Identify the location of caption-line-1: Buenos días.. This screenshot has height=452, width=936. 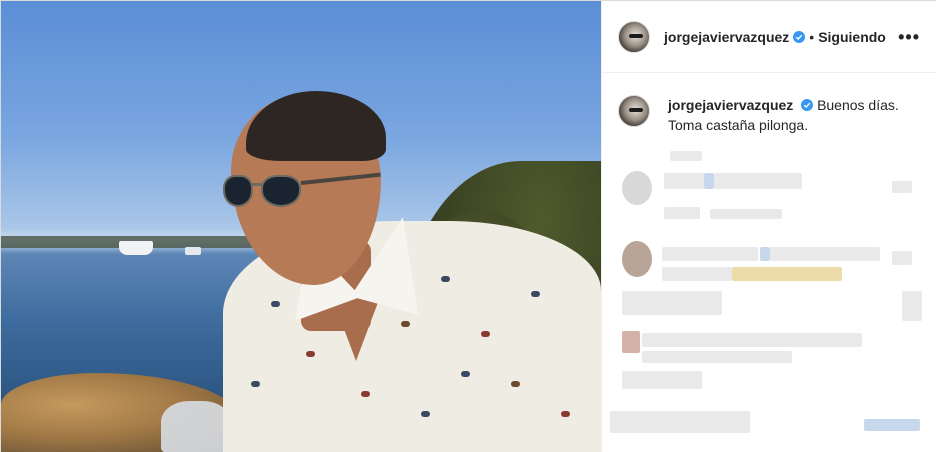
(858, 105).